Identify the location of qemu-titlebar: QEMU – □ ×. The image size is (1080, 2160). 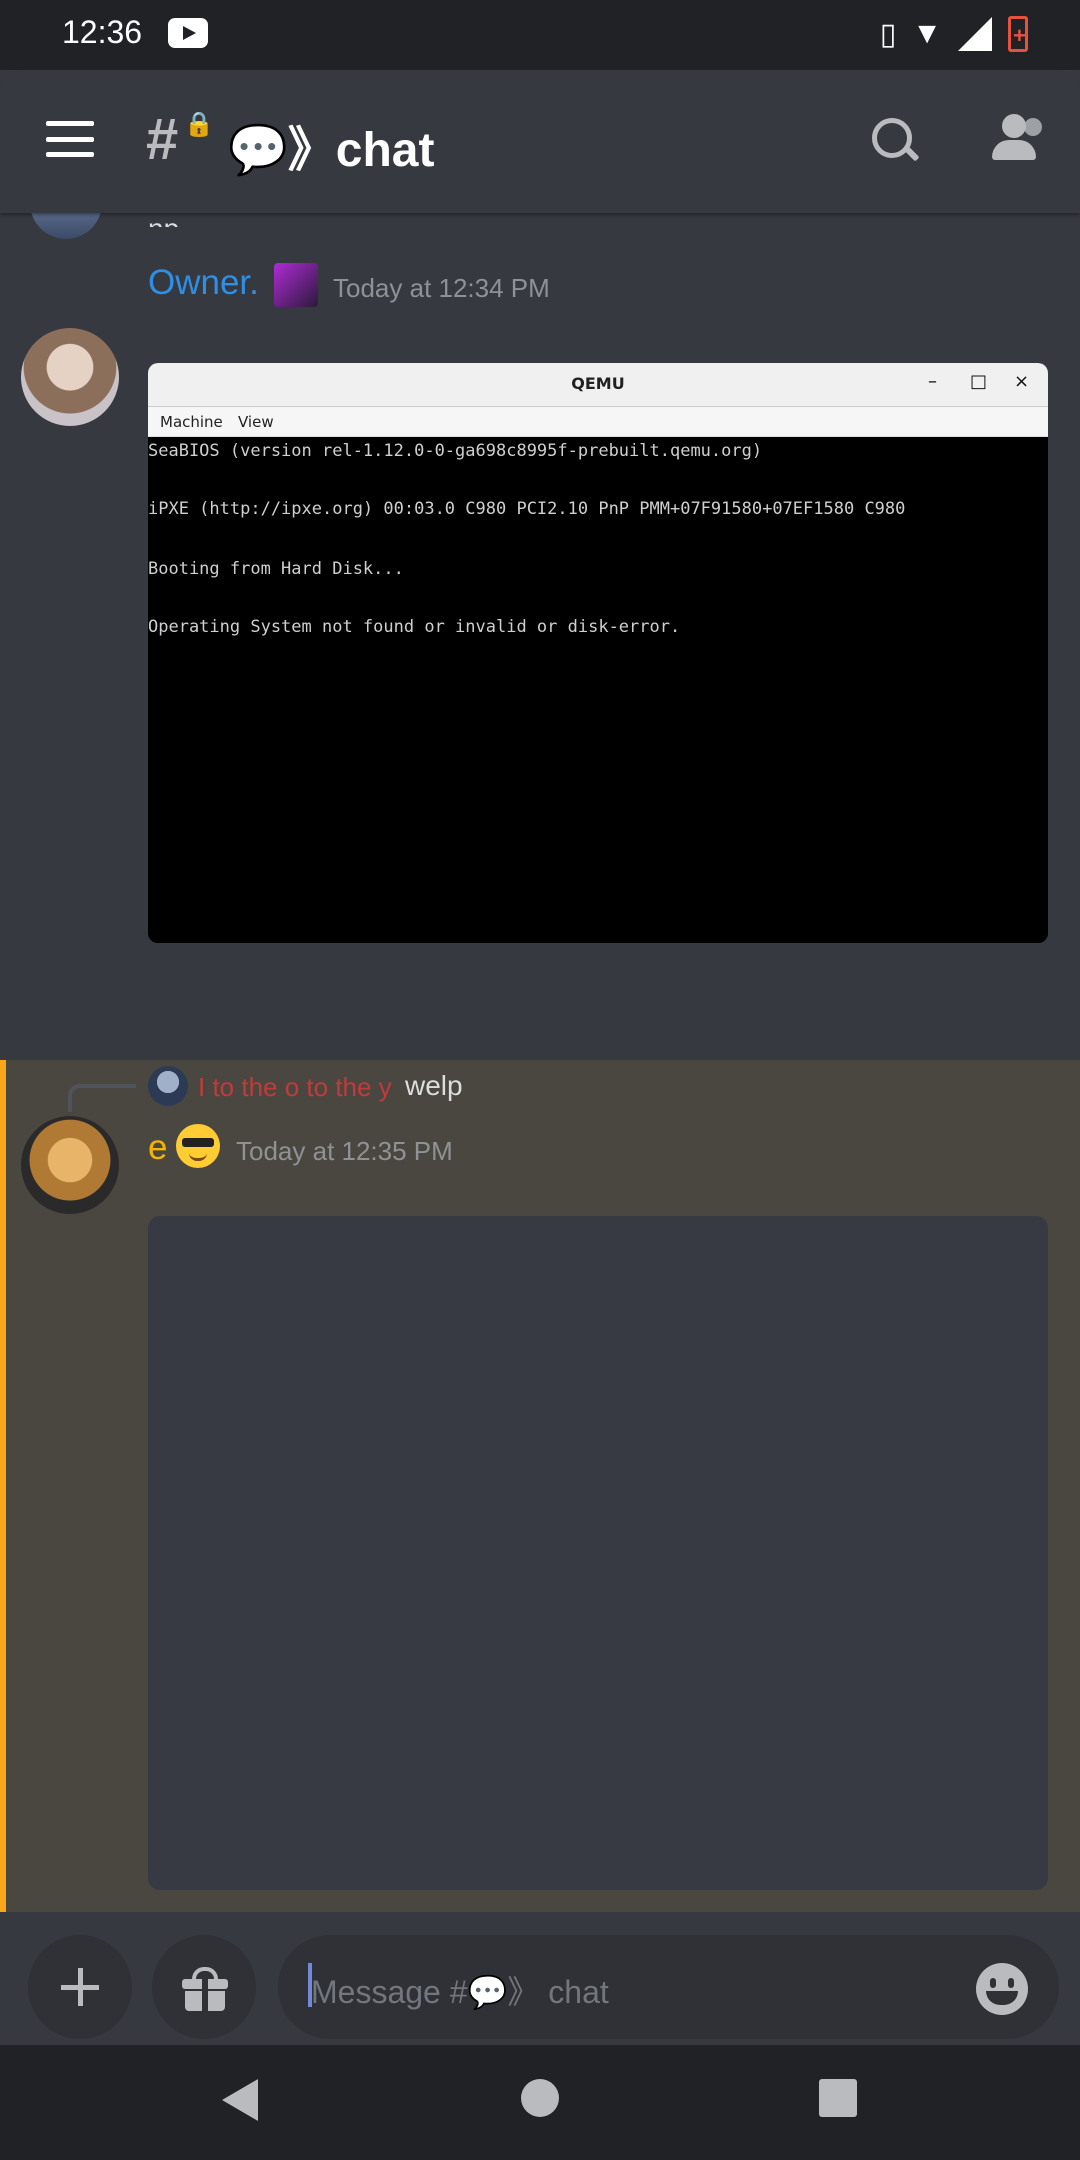
(598, 385).